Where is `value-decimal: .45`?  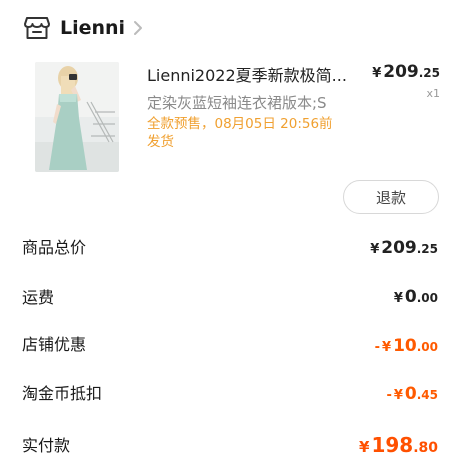
value-decimal: .45 is located at coordinates (427, 395).